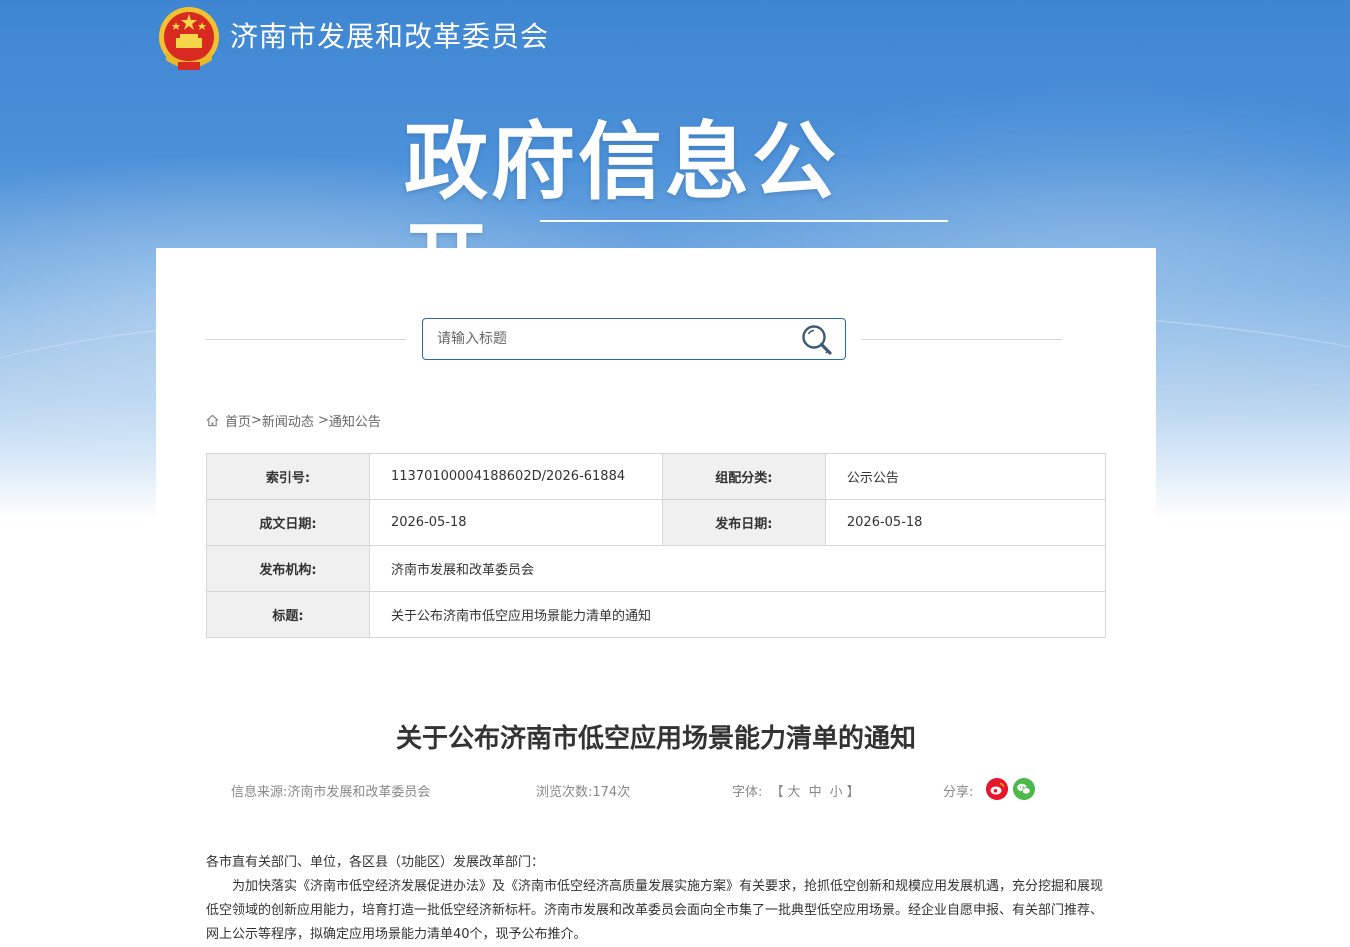  I want to click on table-row: 标题: 关于公布济南市低空应用场景能力清单的通知, so click(656, 614).